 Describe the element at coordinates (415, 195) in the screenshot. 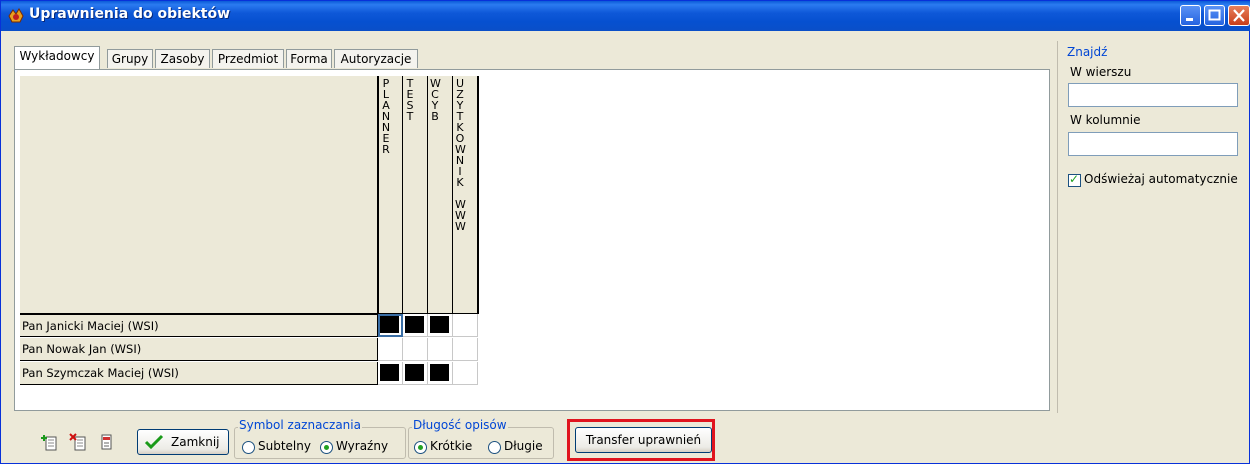

I see `column-header-test: TEST` at that location.